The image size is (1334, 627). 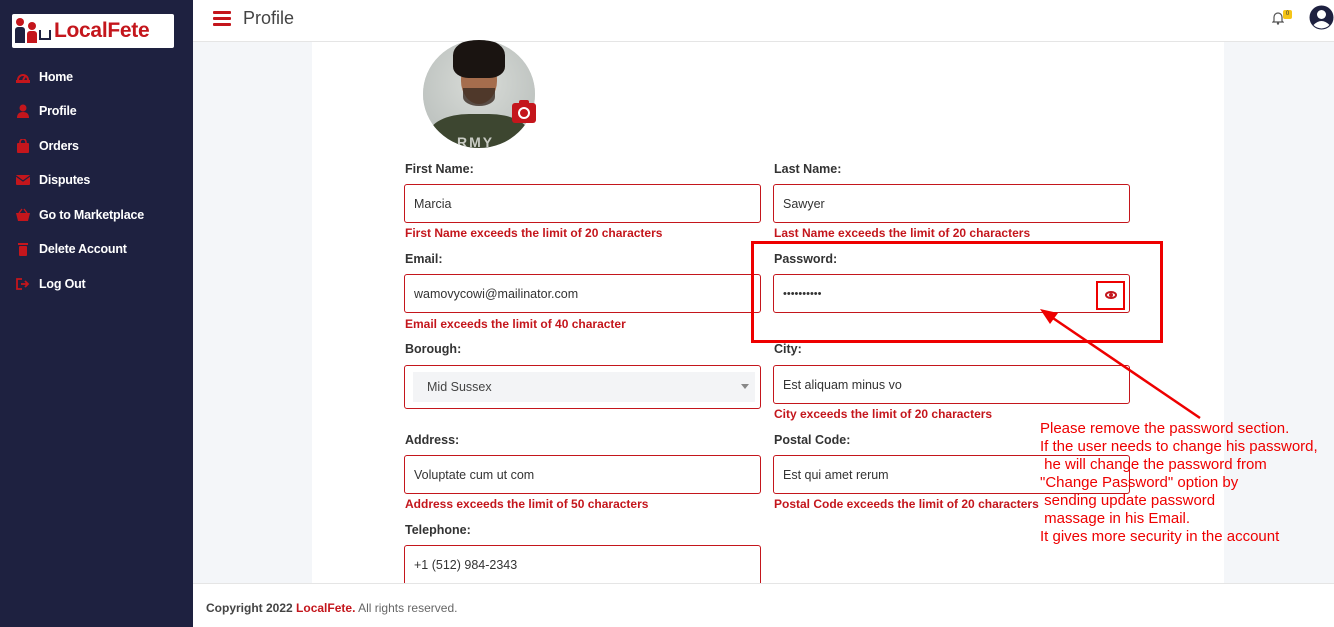 I want to click on logo-figures-icon, so click(x=33, y=31).